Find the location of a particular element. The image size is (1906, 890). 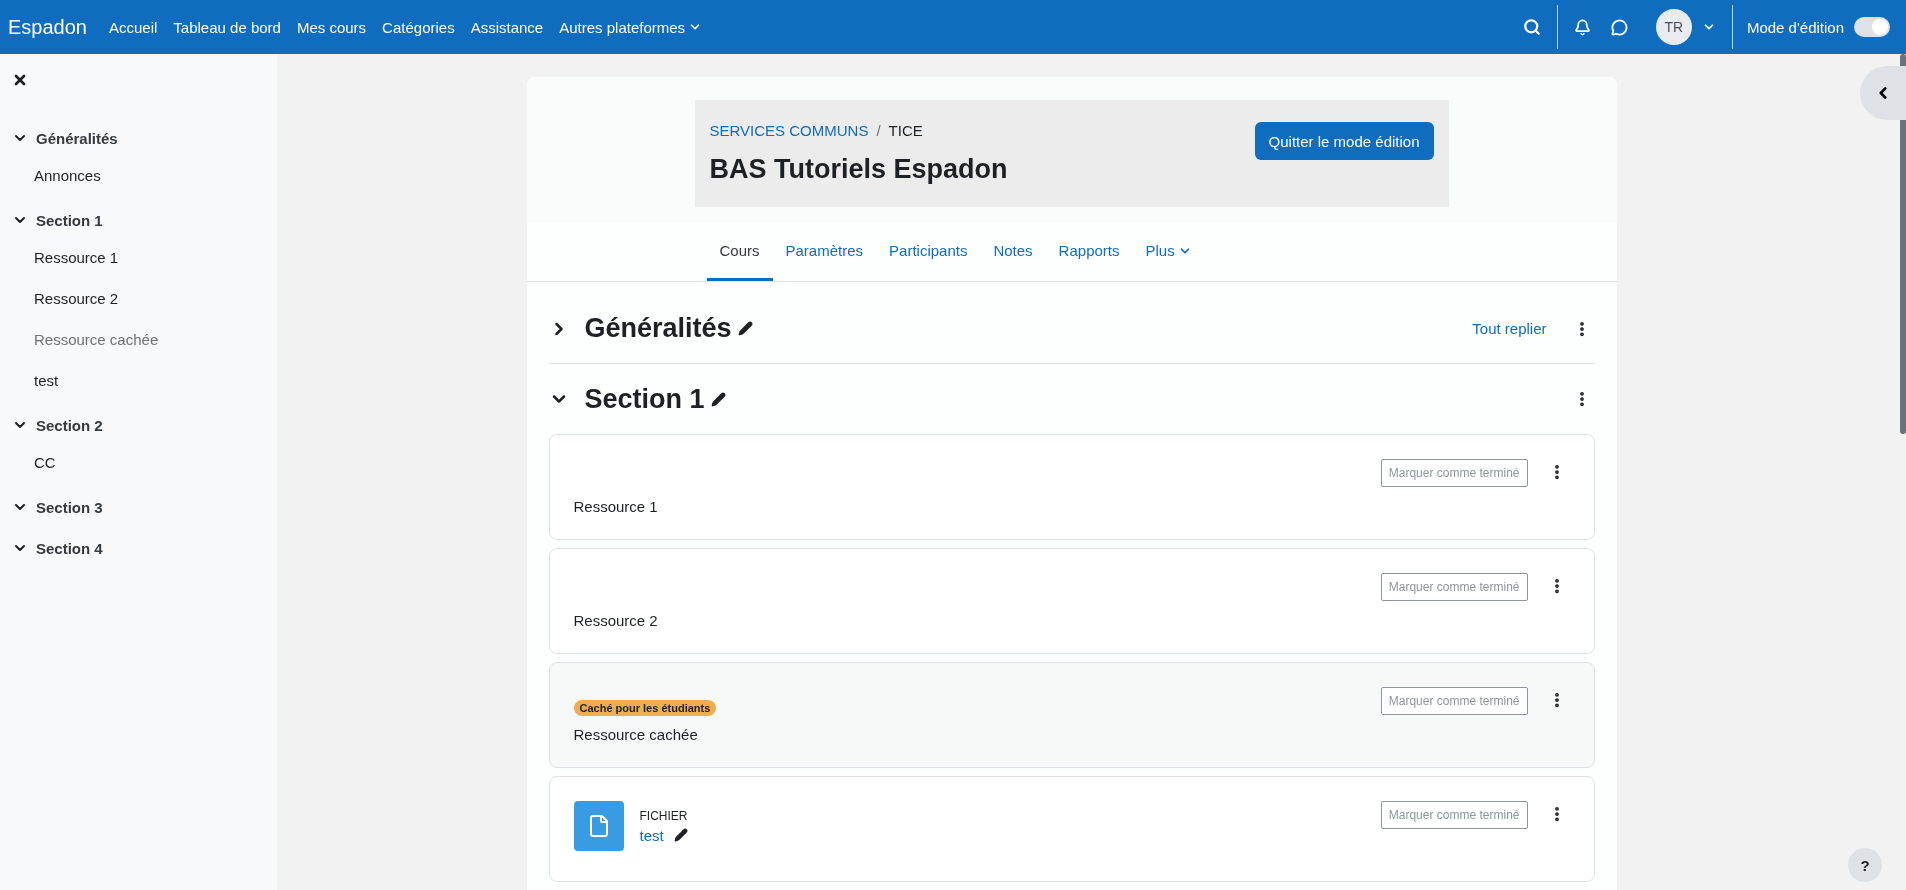

nav-tab: Plus is located at coordinates (1168, 252).